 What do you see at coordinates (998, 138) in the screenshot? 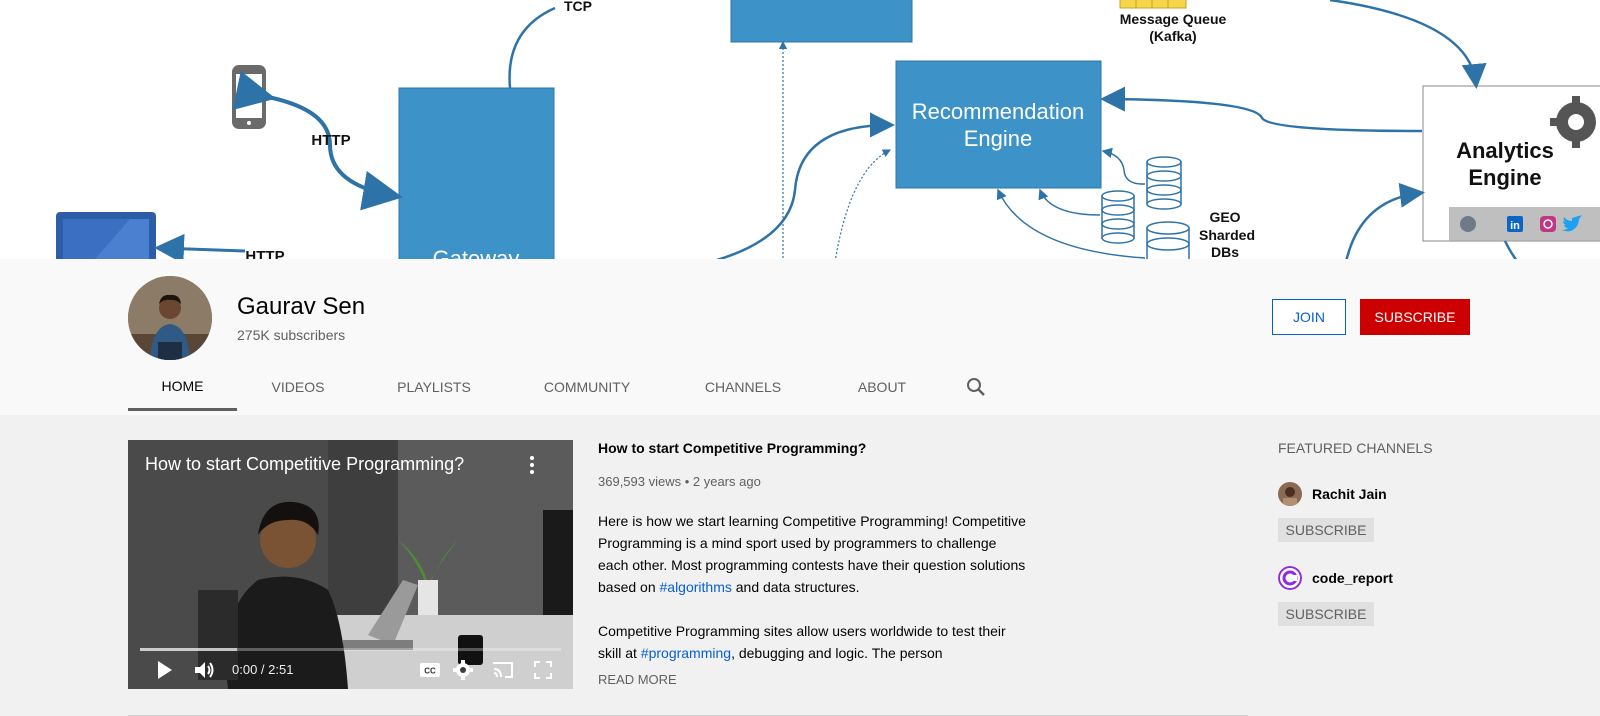
I see `rec-engine-label-2: Engine` at bounding box center [998, 138].